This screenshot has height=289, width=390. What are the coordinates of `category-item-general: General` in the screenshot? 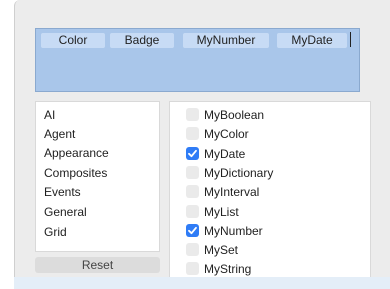 It's located at (65, 212).